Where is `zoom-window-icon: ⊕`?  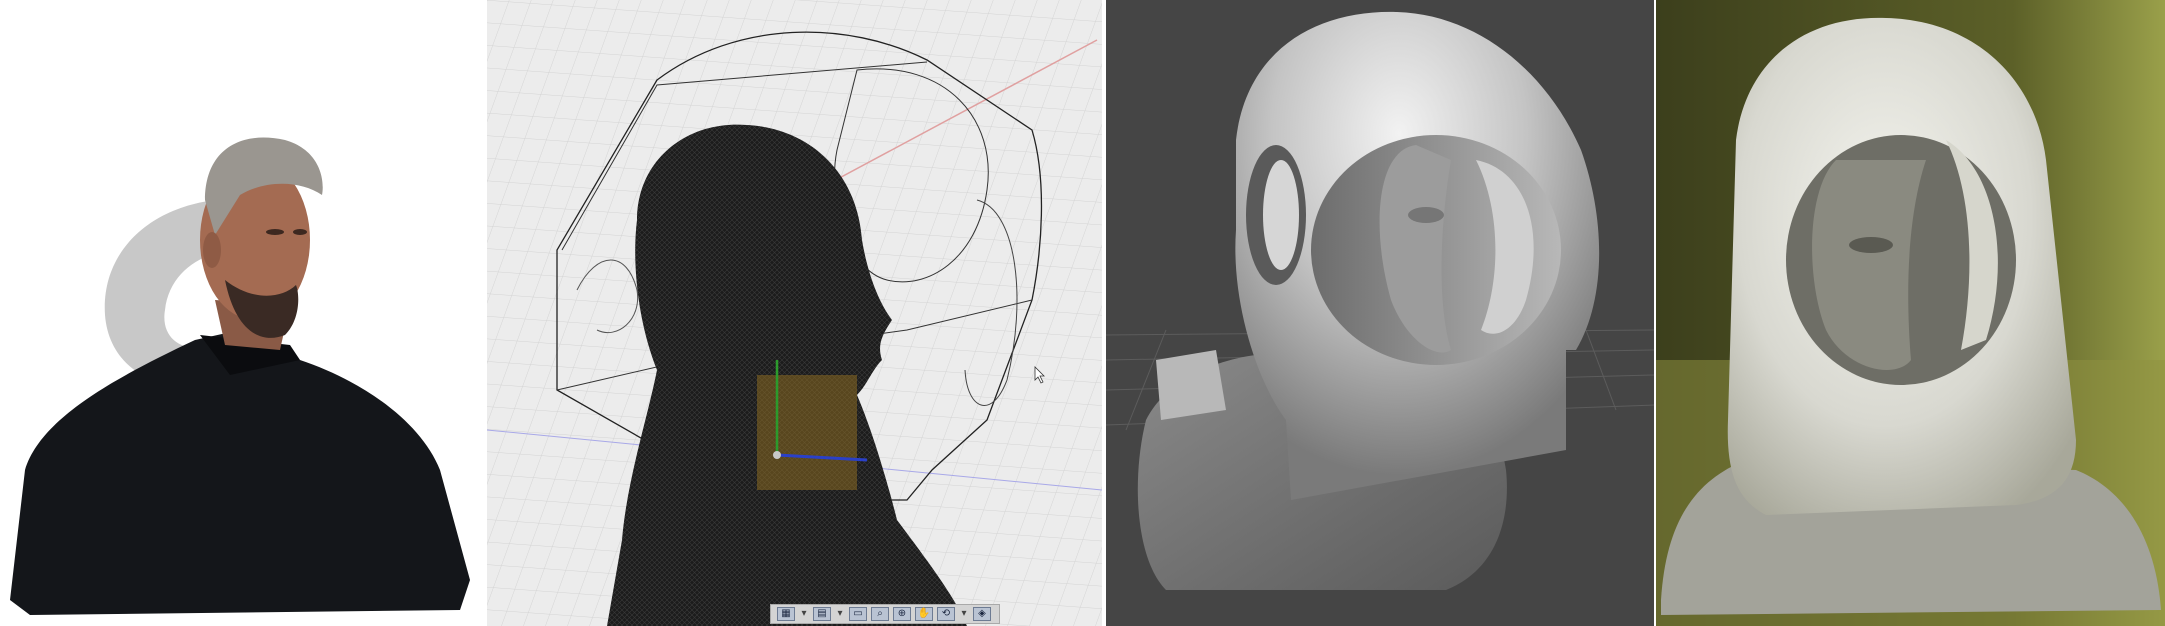 zoom-window-icon: ⊕ is located at coordinates (902, 614).